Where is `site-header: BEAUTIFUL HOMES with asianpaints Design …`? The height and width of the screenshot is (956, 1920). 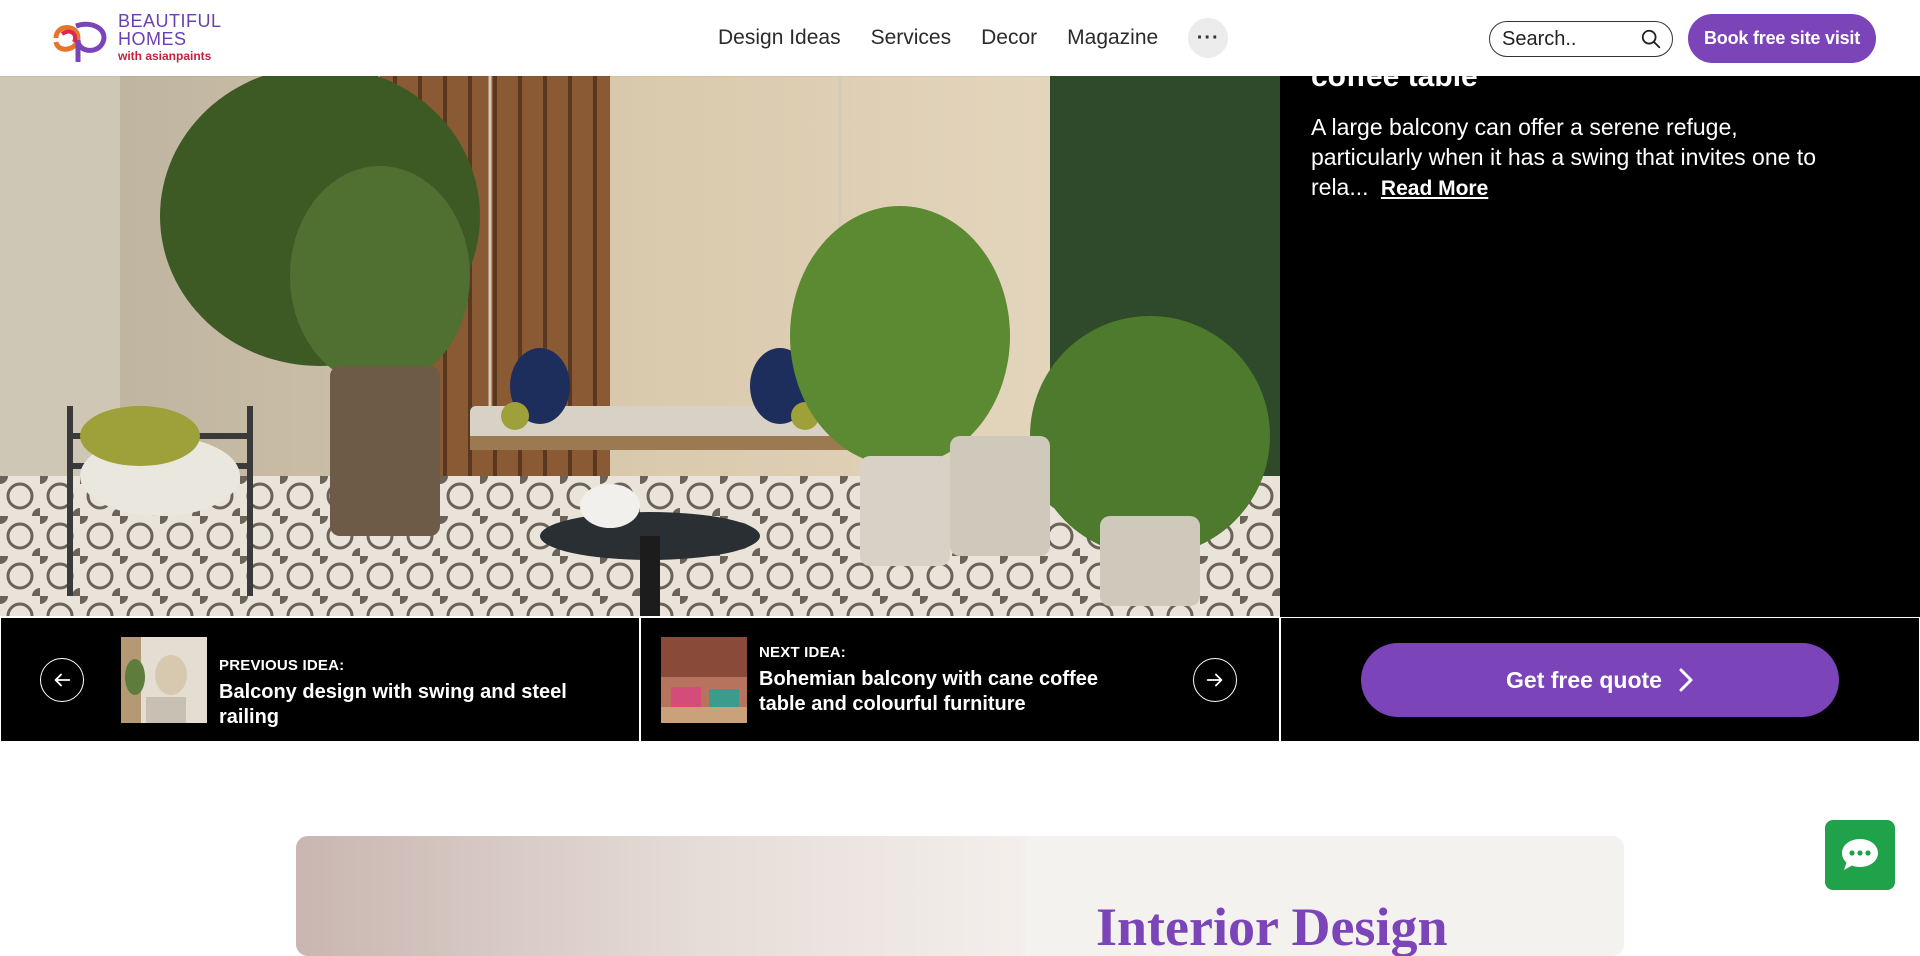
site-header: BEAUTIFUL HOMES with asianpaints Design … is located at coordinates (960, 38).